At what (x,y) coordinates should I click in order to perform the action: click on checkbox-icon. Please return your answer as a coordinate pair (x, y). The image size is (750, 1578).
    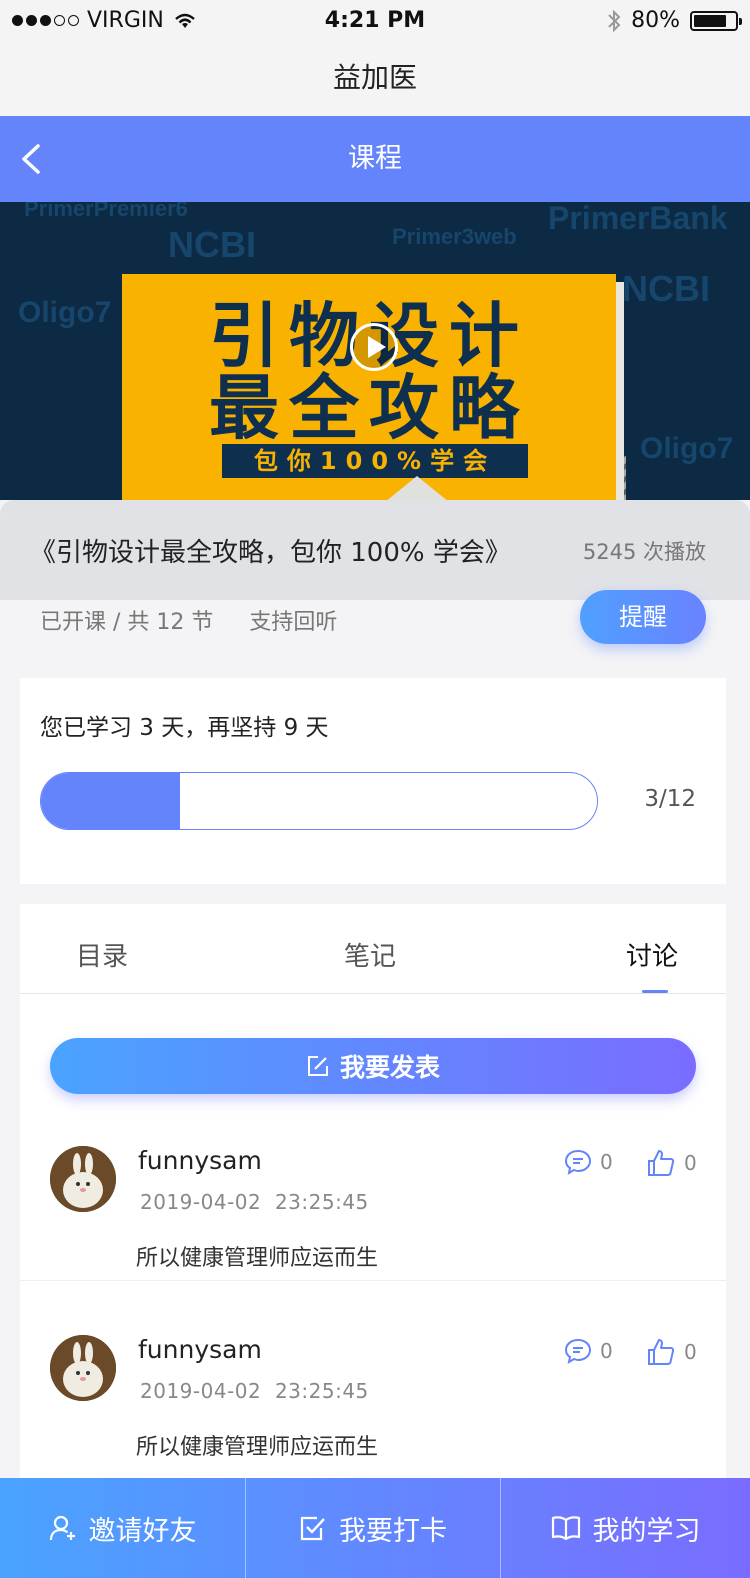
    Looking at the image, I should click on (312, 1528).